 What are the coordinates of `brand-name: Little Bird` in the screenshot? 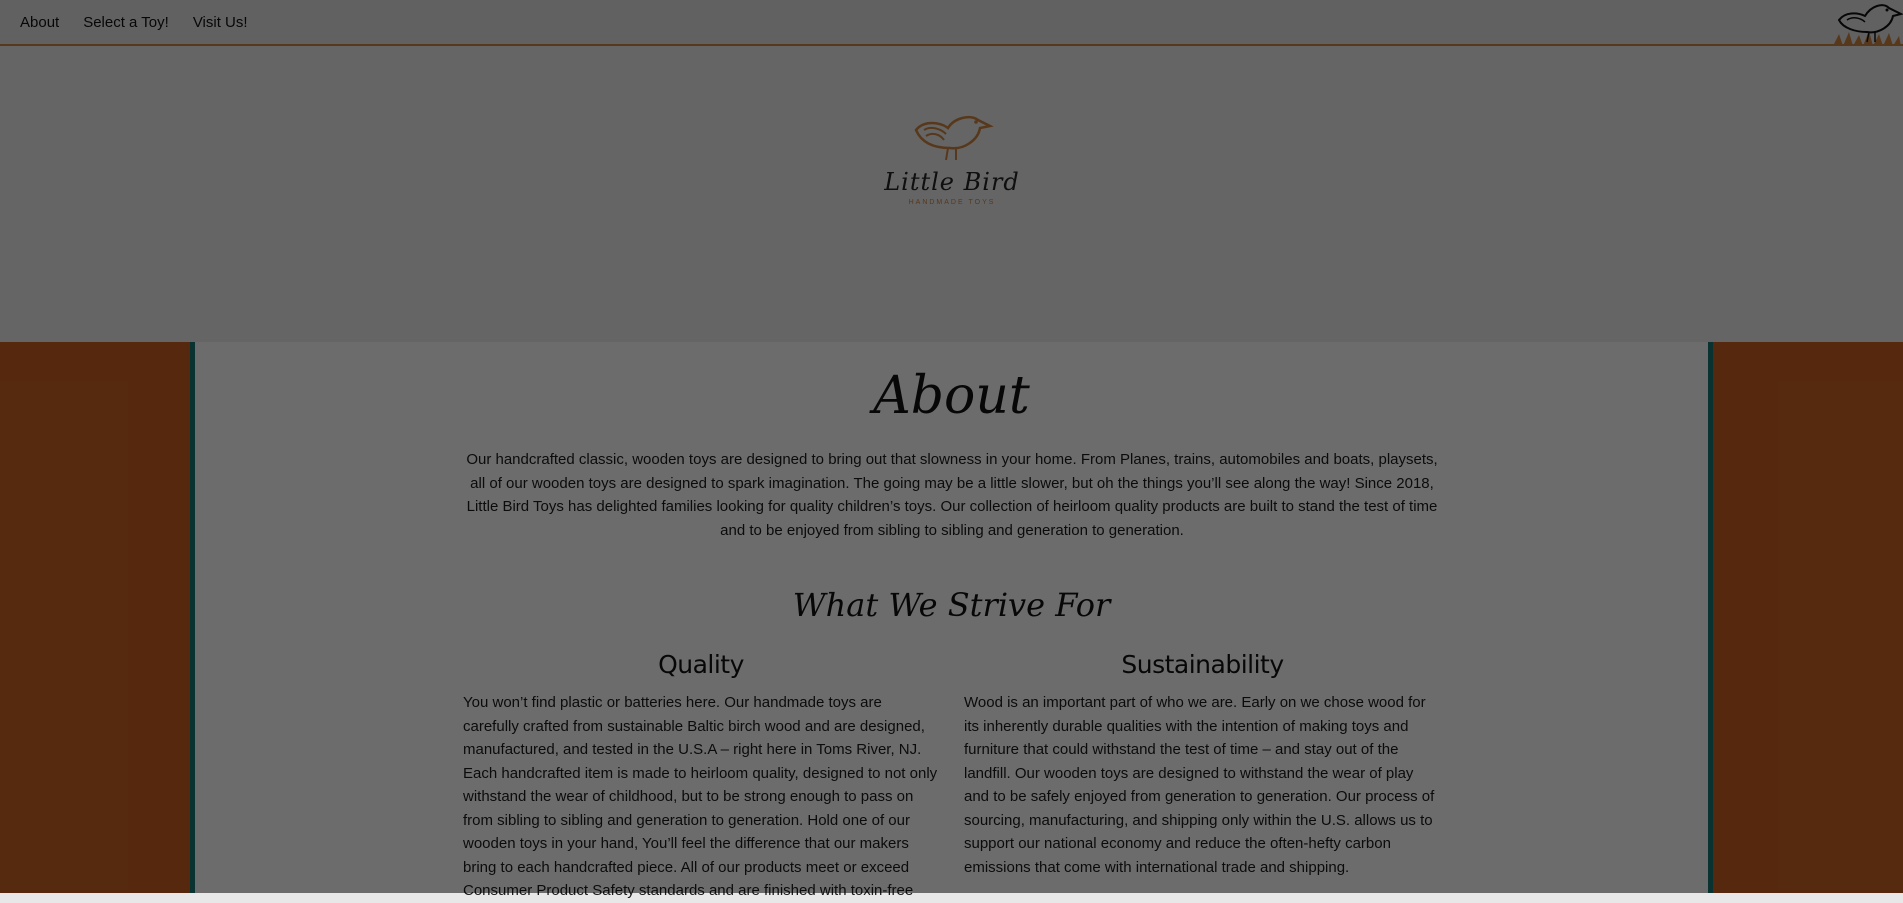 It's located at (952, 182).